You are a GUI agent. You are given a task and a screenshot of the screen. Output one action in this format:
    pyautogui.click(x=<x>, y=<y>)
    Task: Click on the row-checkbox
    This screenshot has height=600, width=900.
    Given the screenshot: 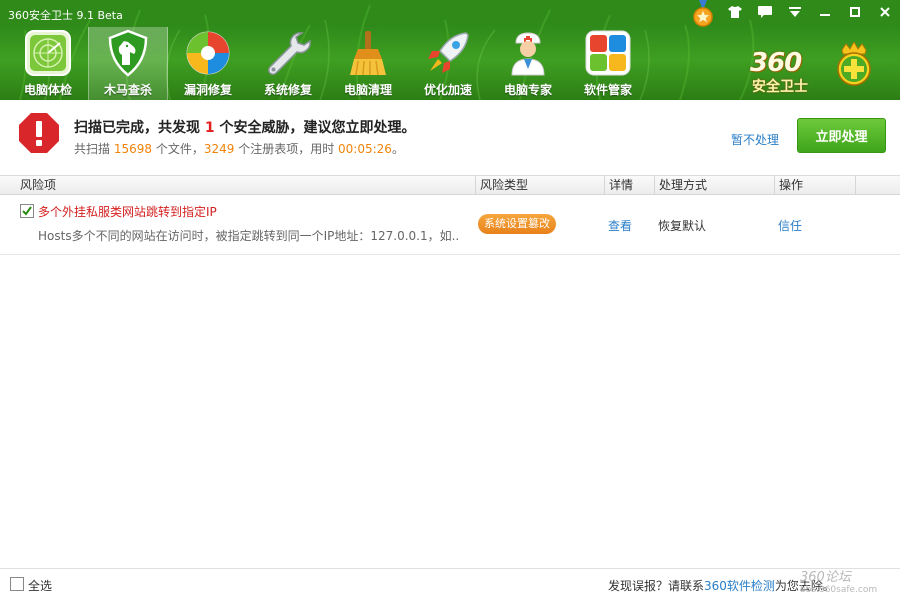 What is the action you would take?
    pyautogui.click(x=27, y=211)
    